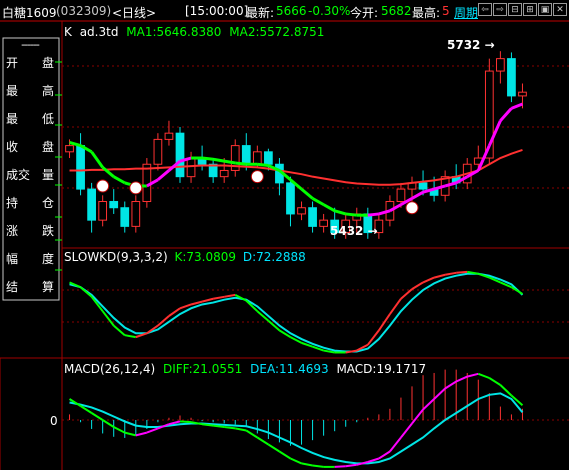 This screenshot has width=569, height=470. What do you see at coordinates (30, 147) in the screenshot?
I see `menu-item-close: 收盘` at bounding box center [30, 147].